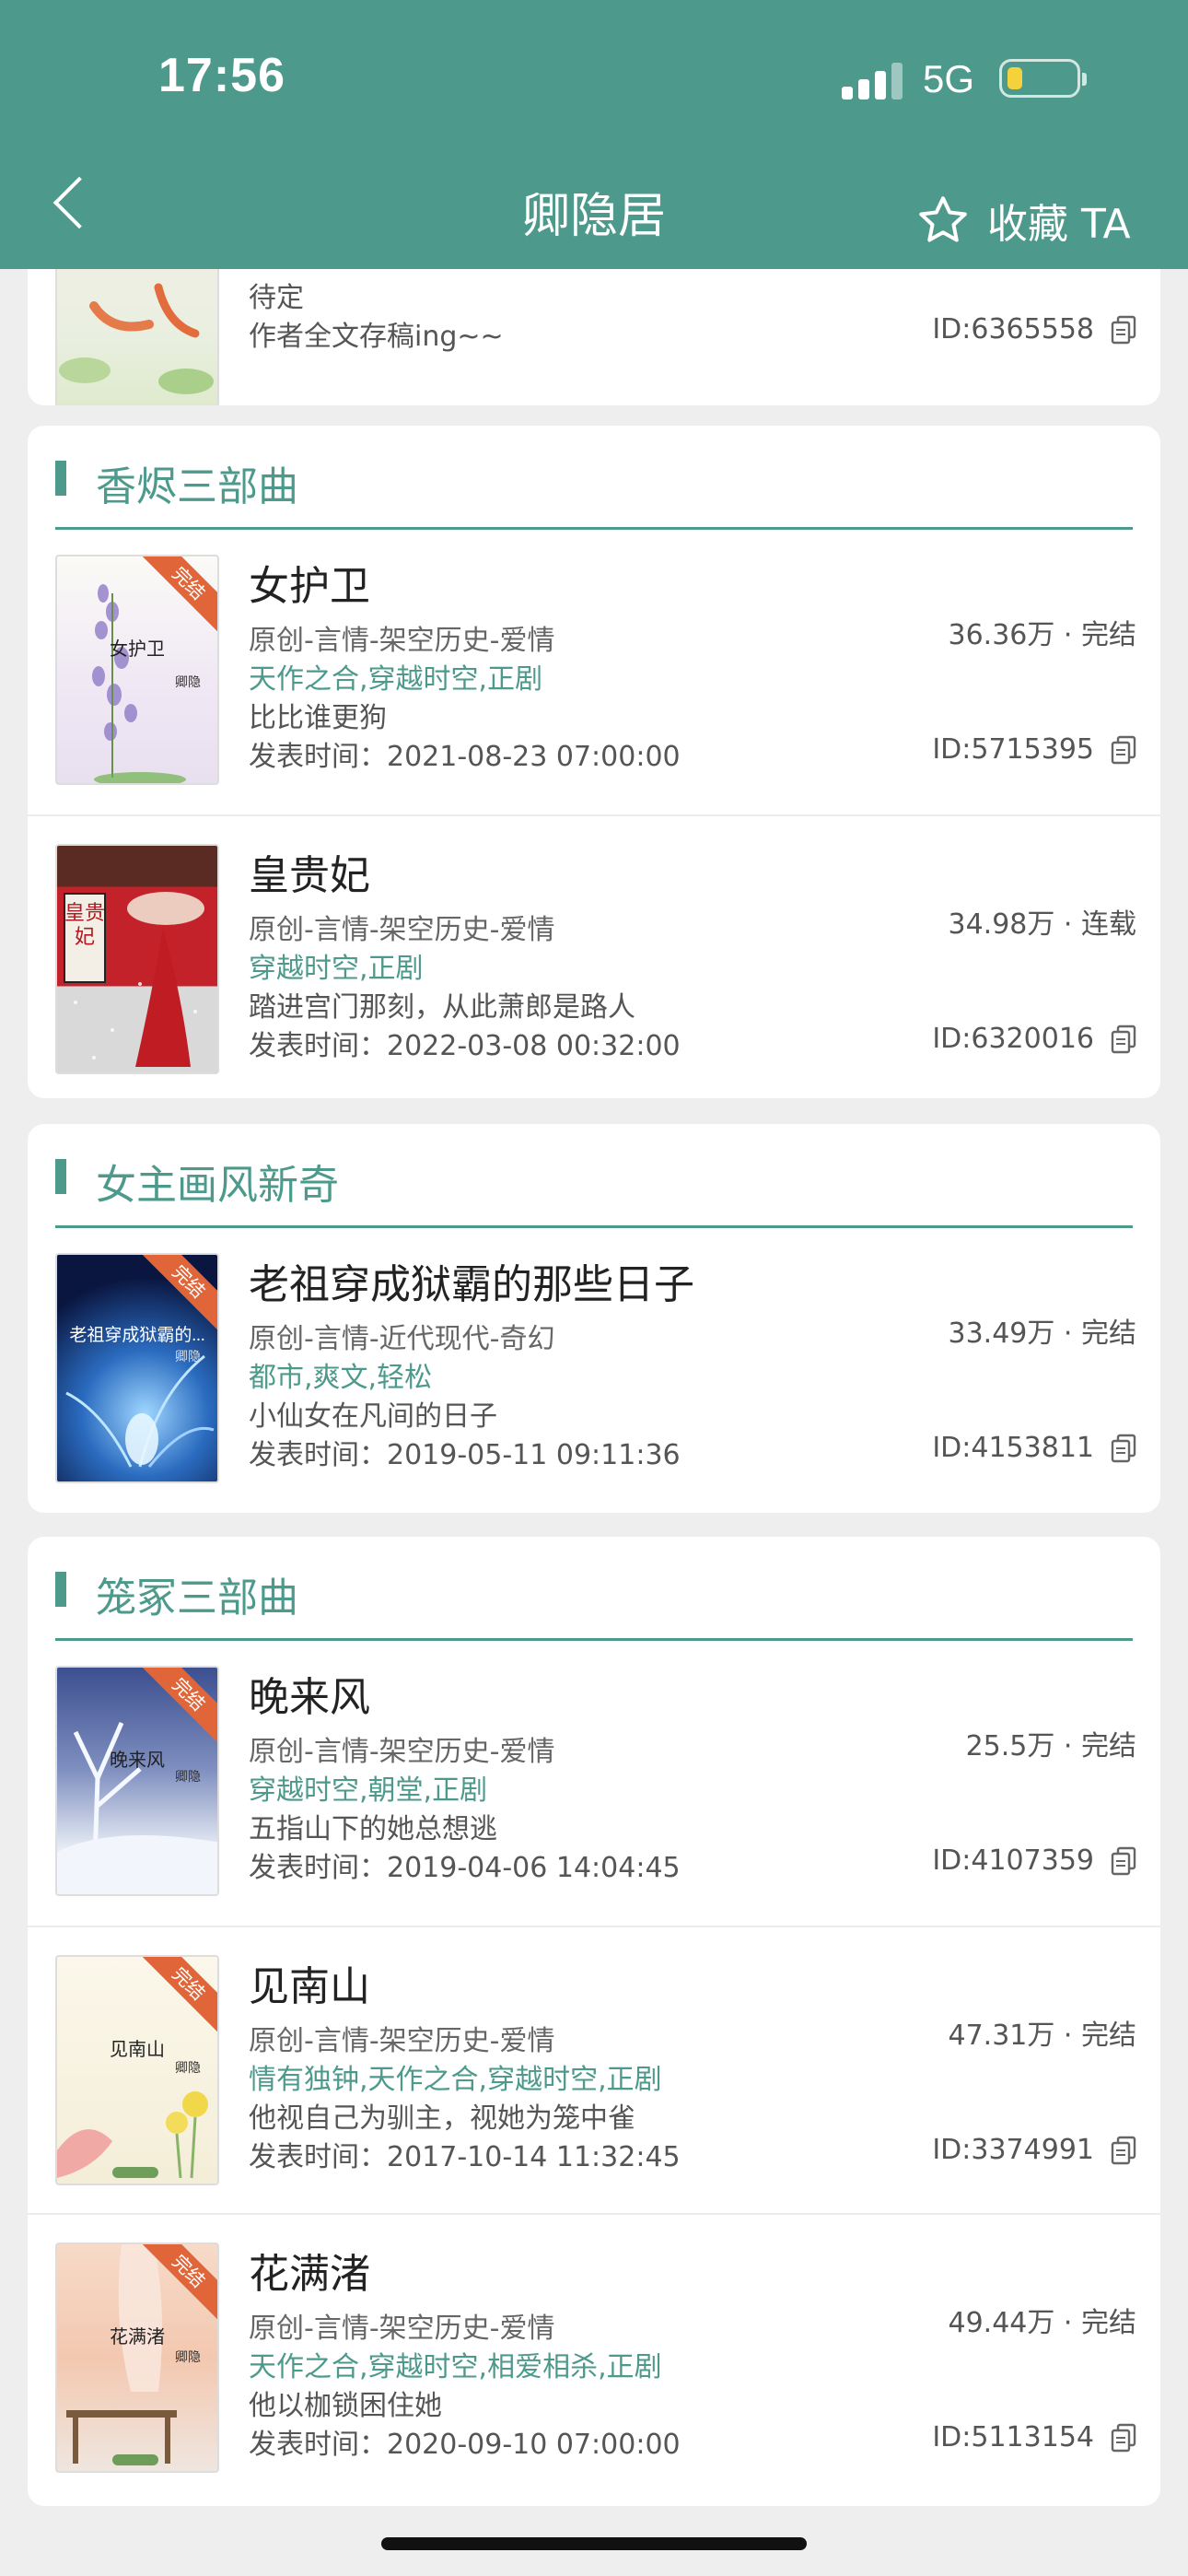 This screenshot has height=2576, width=1188. I want to click on book-cover: 见南山 卿隐 完结, so click(137, 2070).